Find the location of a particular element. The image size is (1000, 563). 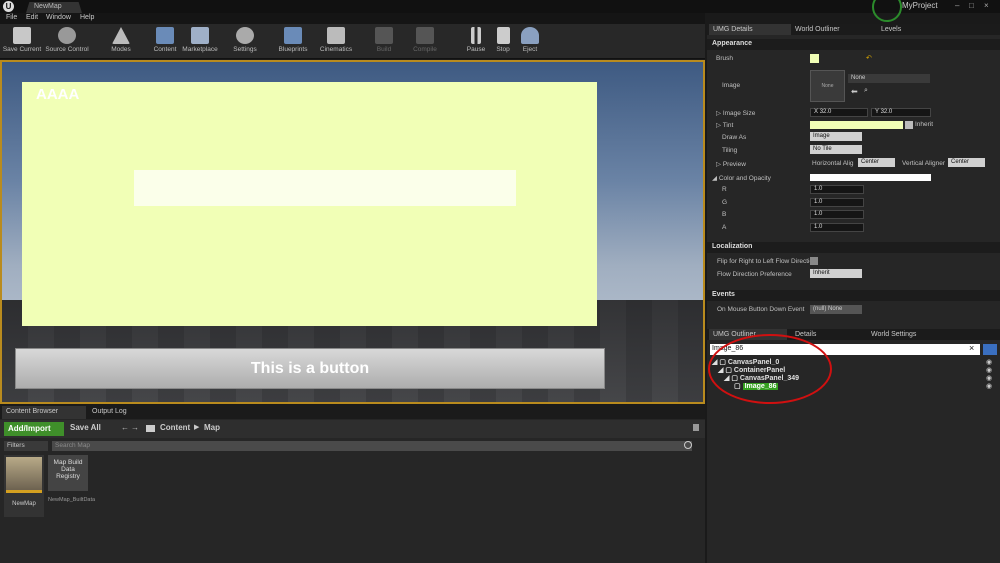

map-tab: NewMap is located at coordinates (54, 7).